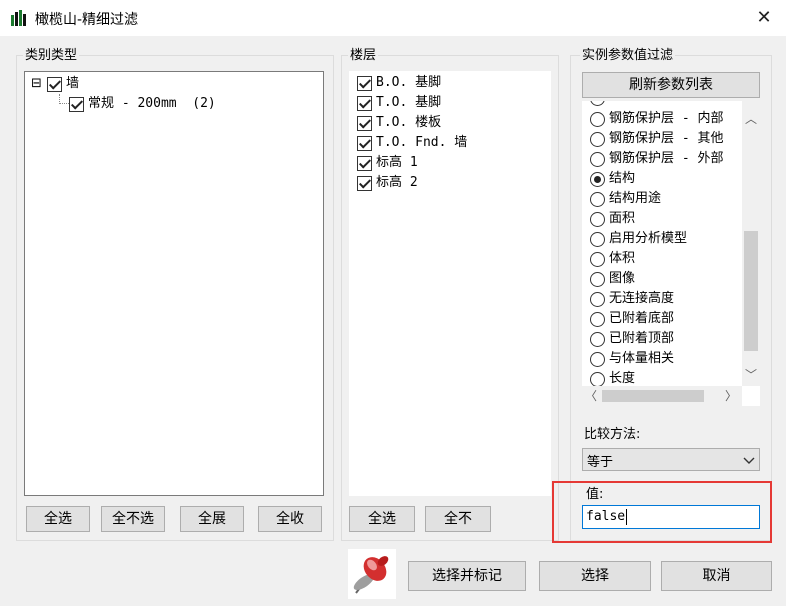  What do you see at coordinates (18, 18) in the screenshot?
I see `app-logo-icon` at bounding box center [18, 18].